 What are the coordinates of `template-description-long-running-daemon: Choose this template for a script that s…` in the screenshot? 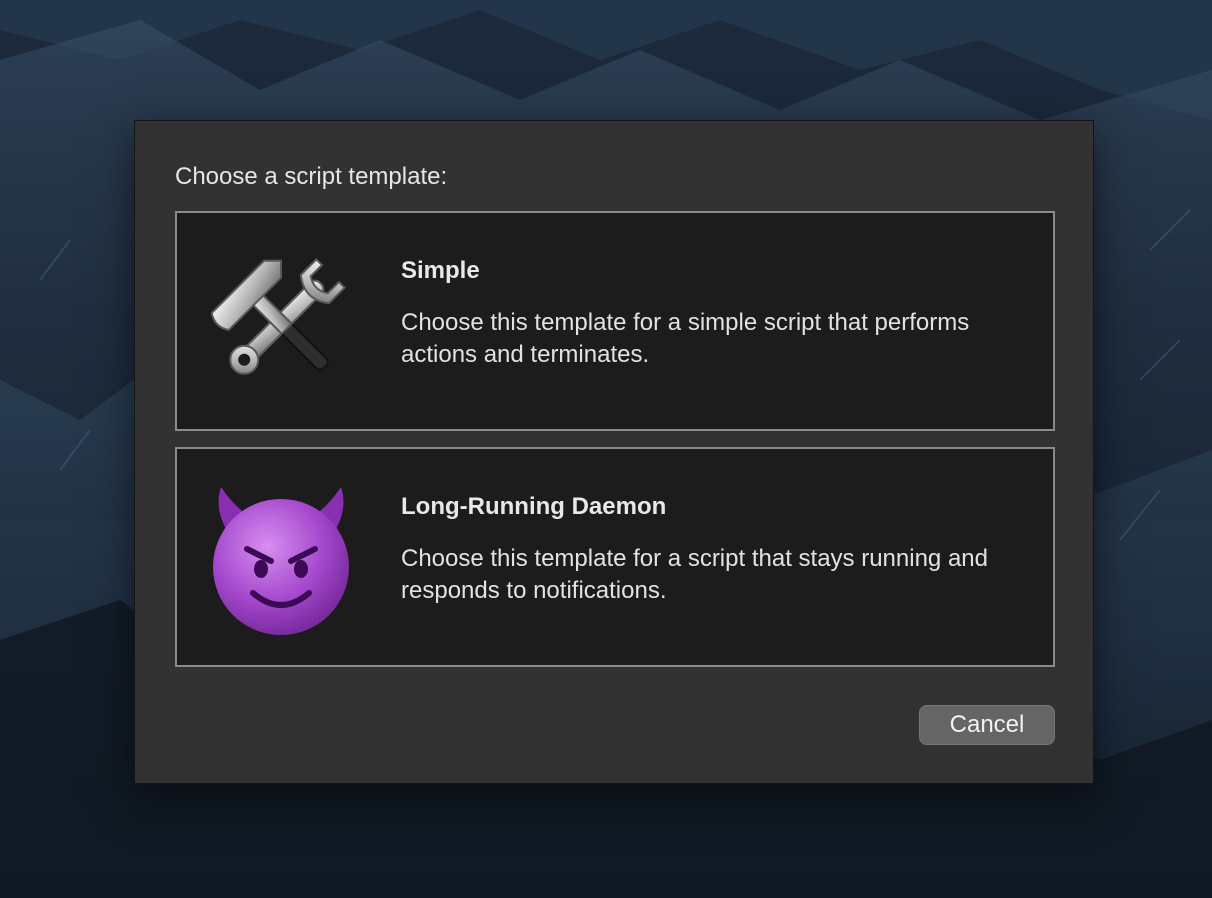 It's located at (694, 574).